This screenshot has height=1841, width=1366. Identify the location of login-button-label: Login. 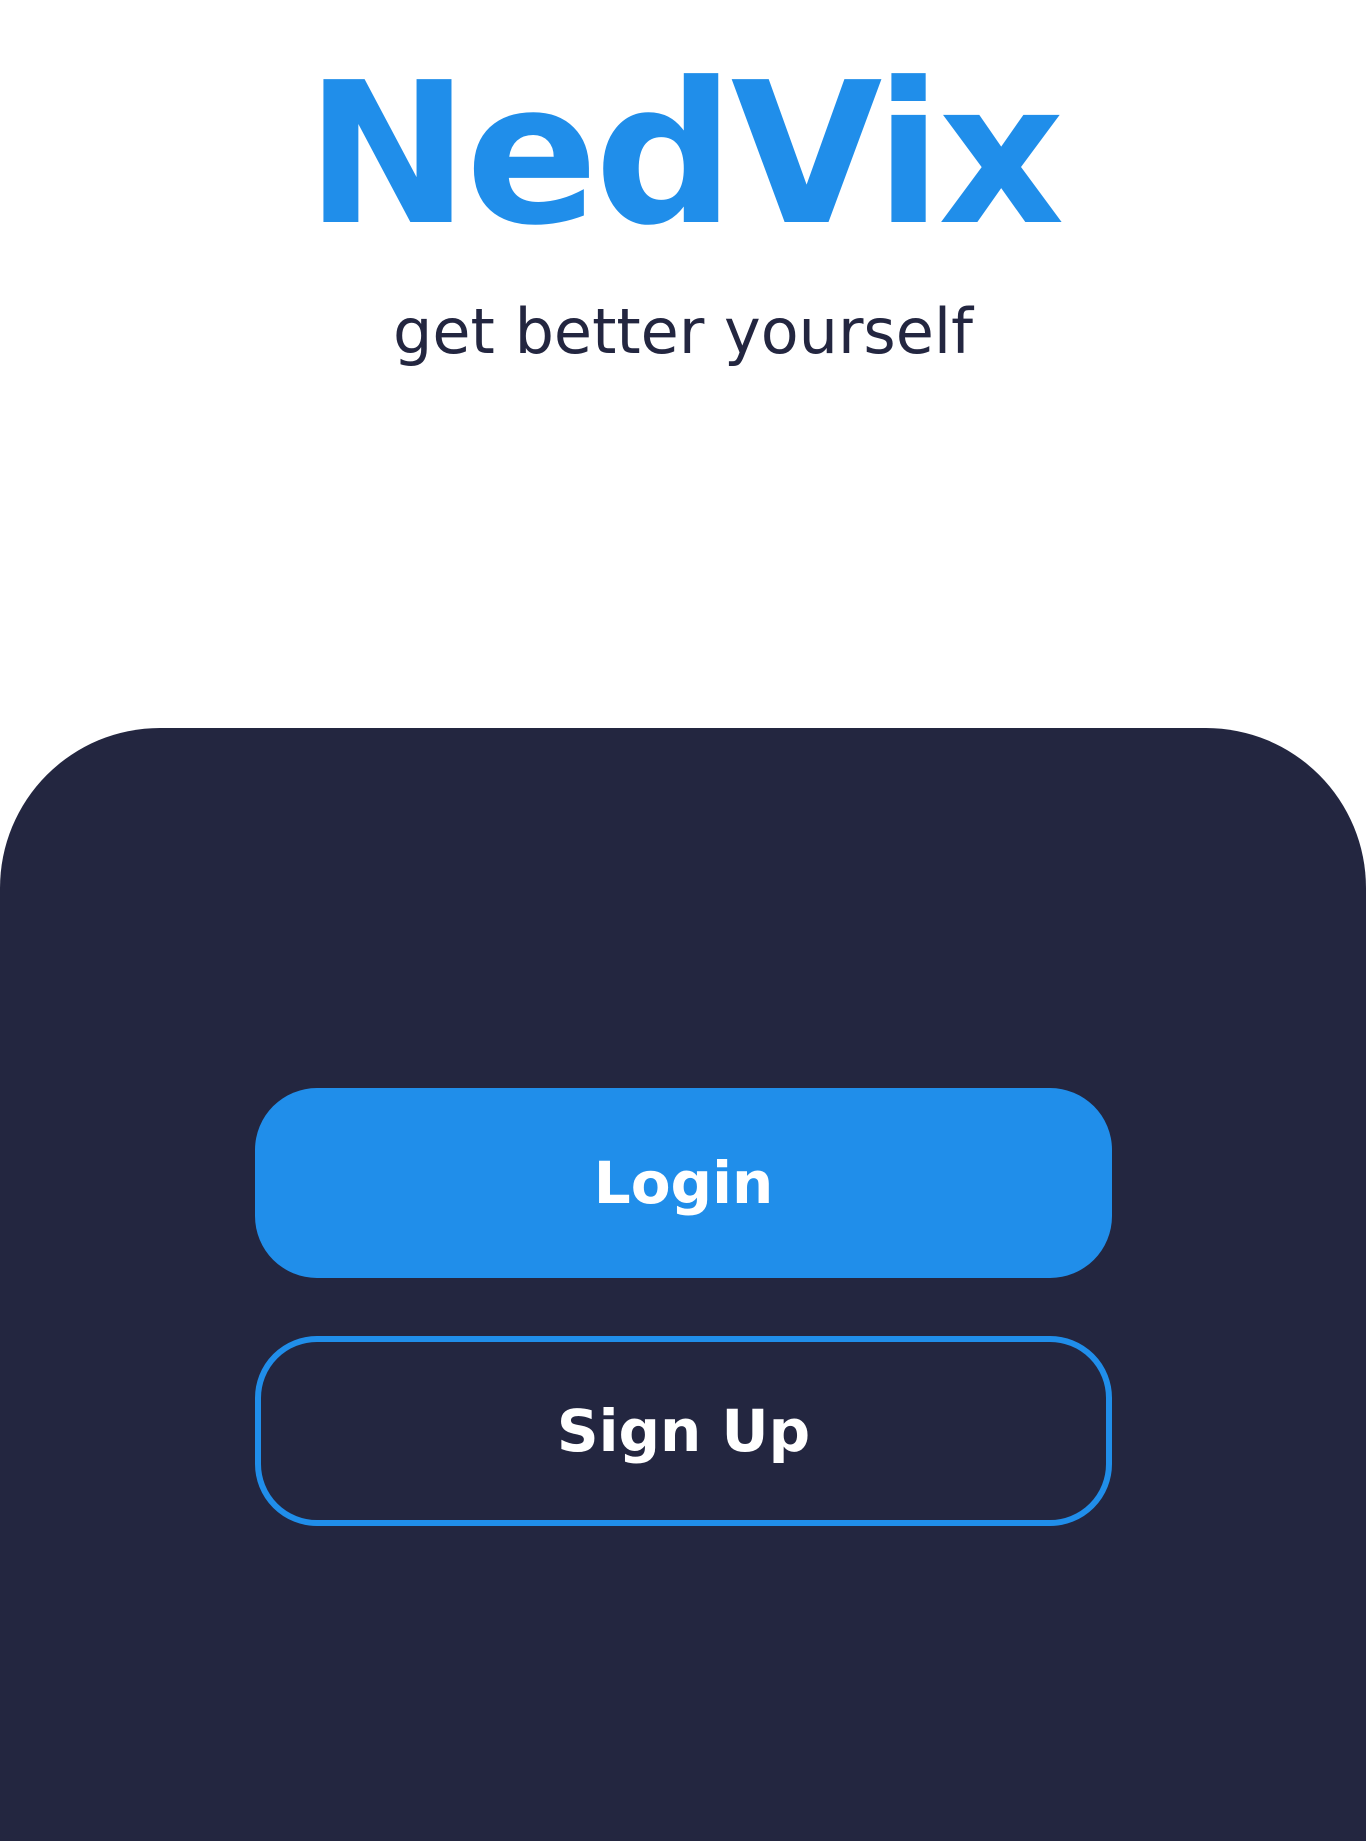
(683, 1183).